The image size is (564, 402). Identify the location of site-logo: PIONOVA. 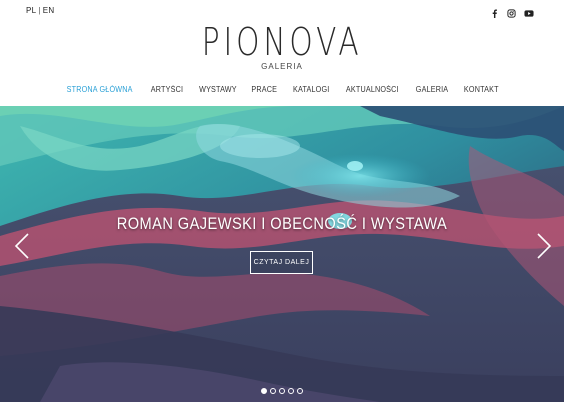
(282, 42).